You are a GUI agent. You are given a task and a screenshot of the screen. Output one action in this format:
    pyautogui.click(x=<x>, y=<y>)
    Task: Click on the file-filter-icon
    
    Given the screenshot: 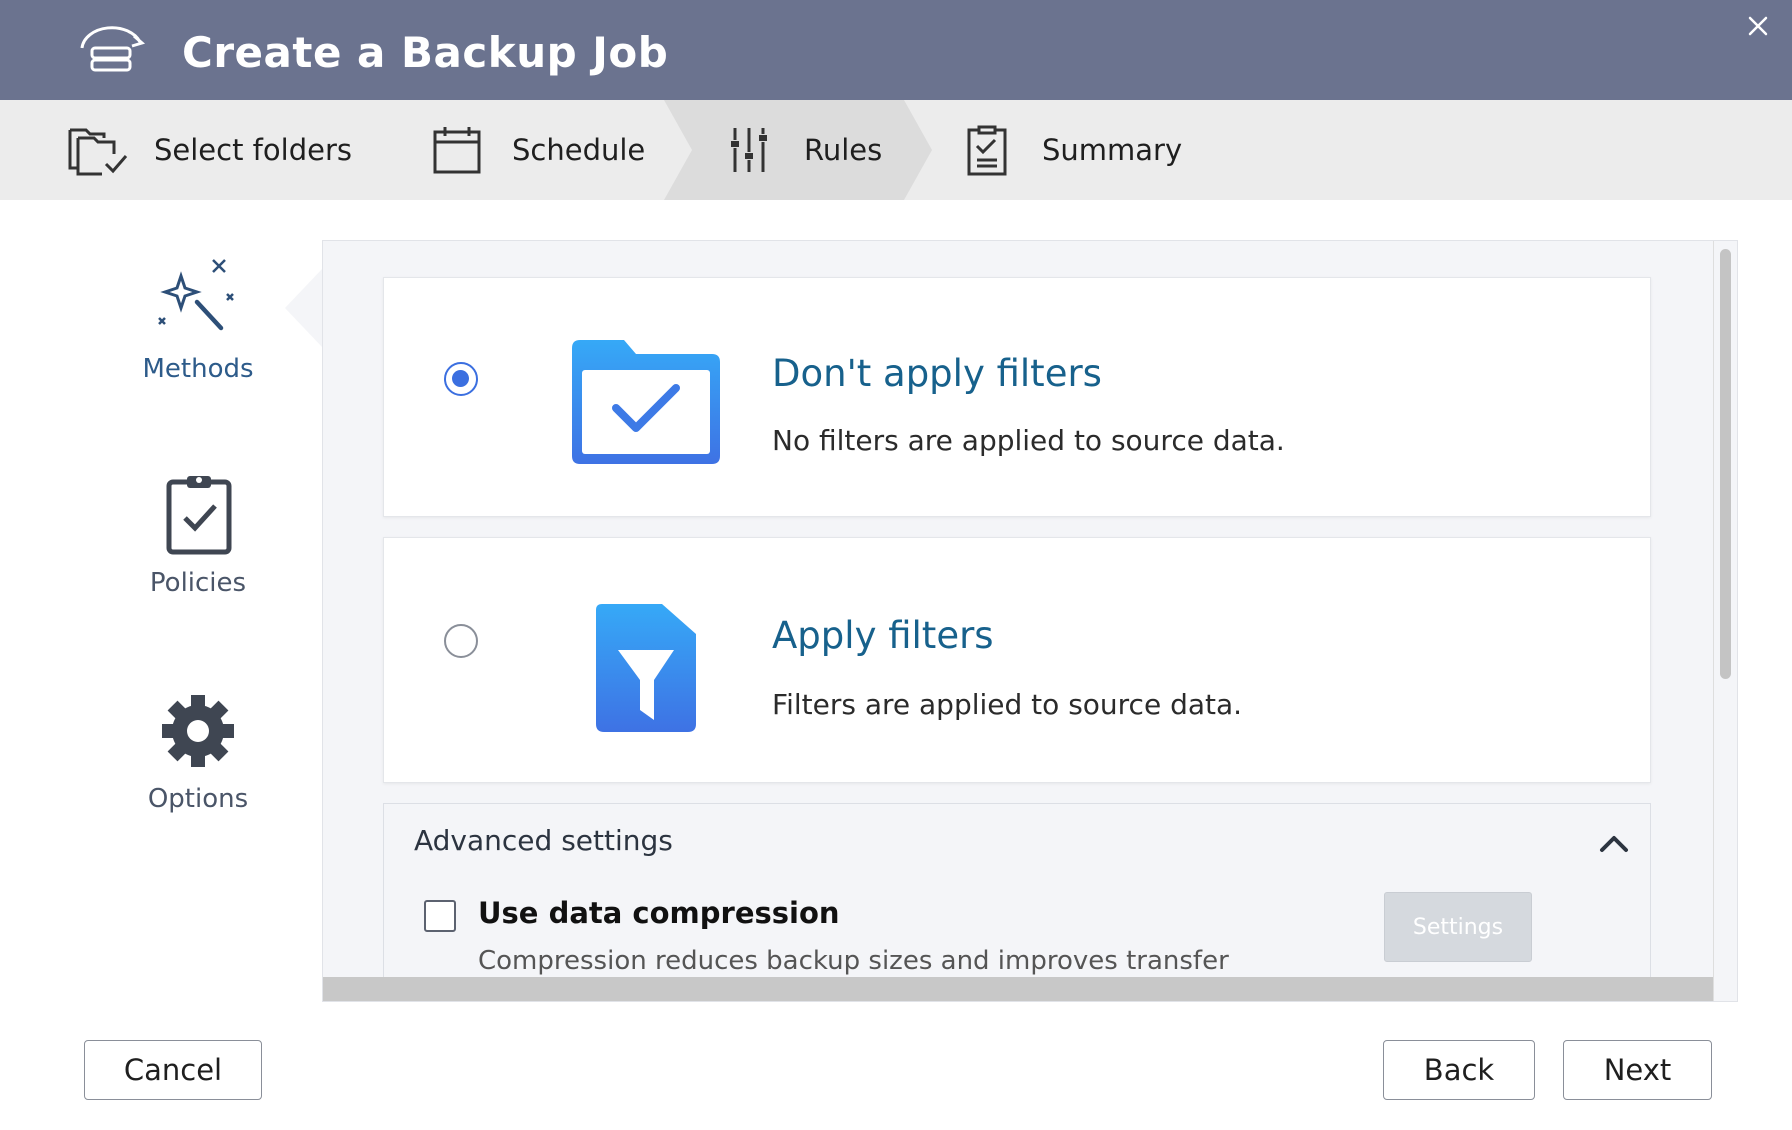 What is the action you would take?
    pyautogui.click(x=646, y=668)
    